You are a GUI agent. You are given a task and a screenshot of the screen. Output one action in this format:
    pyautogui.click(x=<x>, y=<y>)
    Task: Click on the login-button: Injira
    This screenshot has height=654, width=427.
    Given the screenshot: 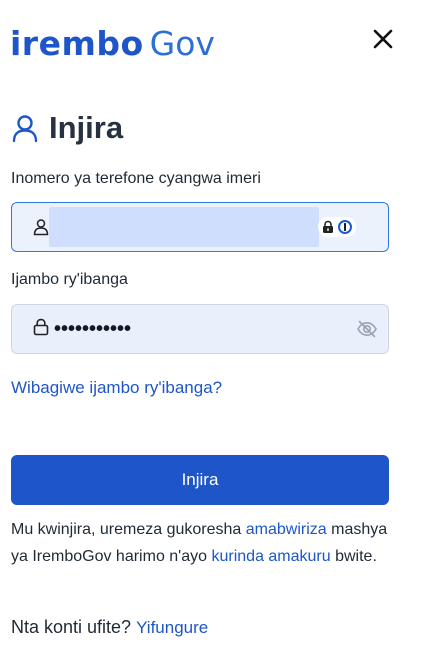 What is the action you would take?
    pyautogui.click(x=200, y=480)
    